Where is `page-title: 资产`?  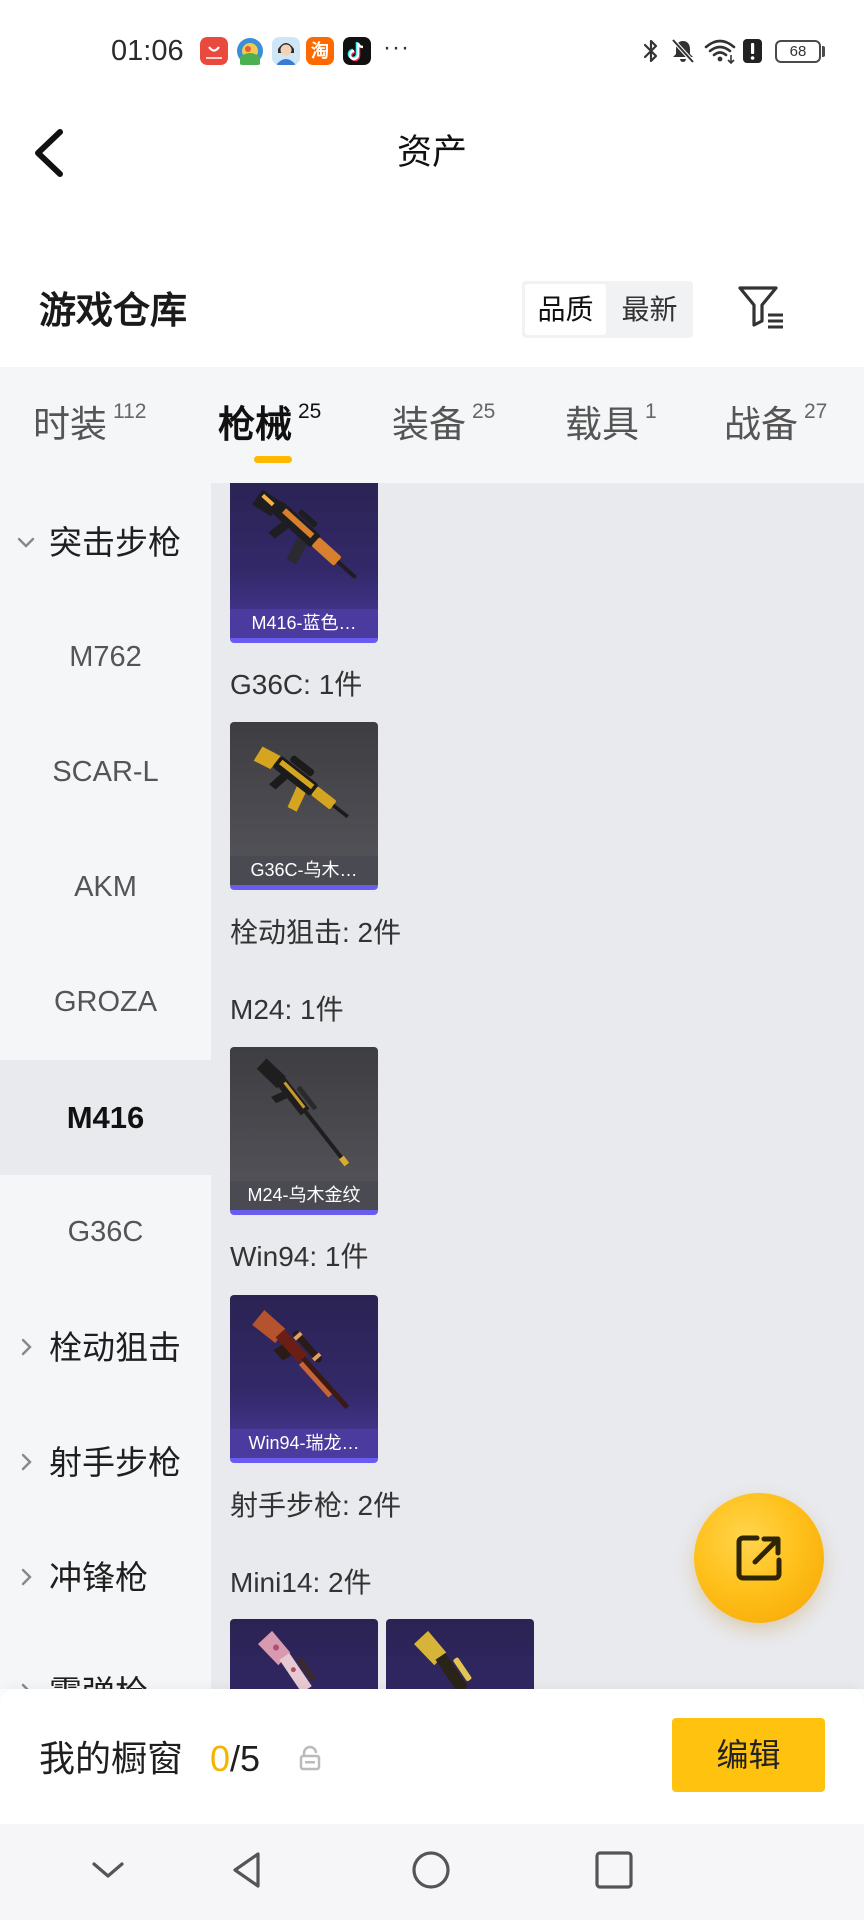
page-title: 资产 is located at coordinates (431, 152).